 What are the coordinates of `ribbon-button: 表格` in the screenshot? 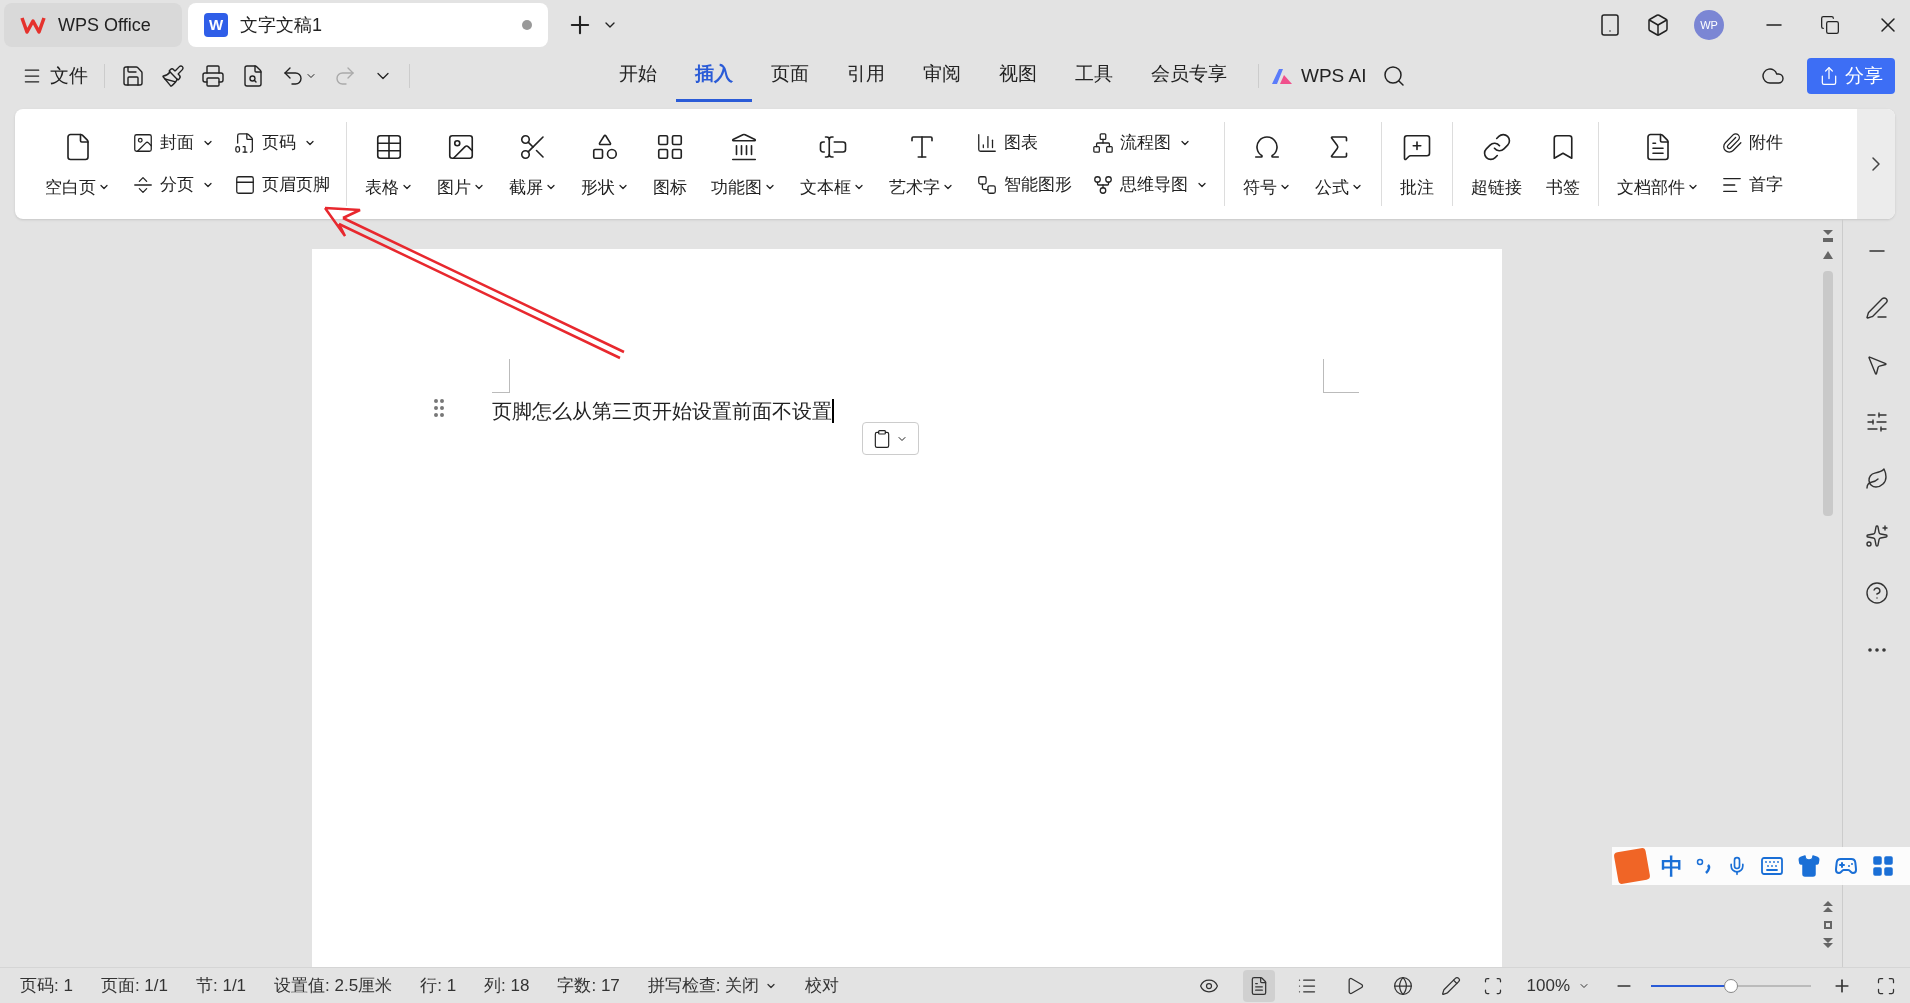 It's located at (389, 164).